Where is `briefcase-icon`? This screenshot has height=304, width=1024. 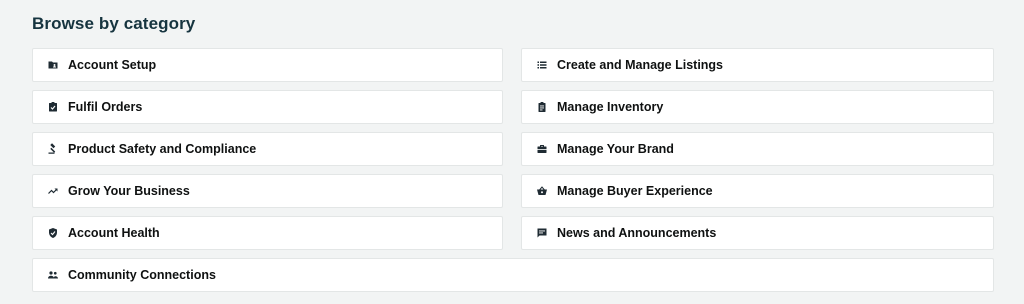
briefcase-icon is located at coordinates (542, 149).